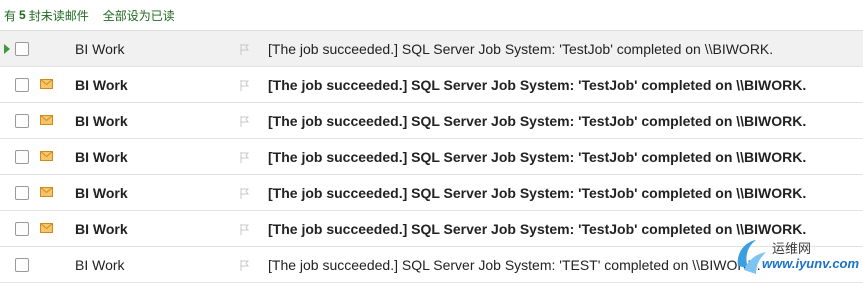 Image resolution: width=863 pixels, height=283 pixels. I want to click on unread-suffix: 封未读邮件, so click(58, 15).